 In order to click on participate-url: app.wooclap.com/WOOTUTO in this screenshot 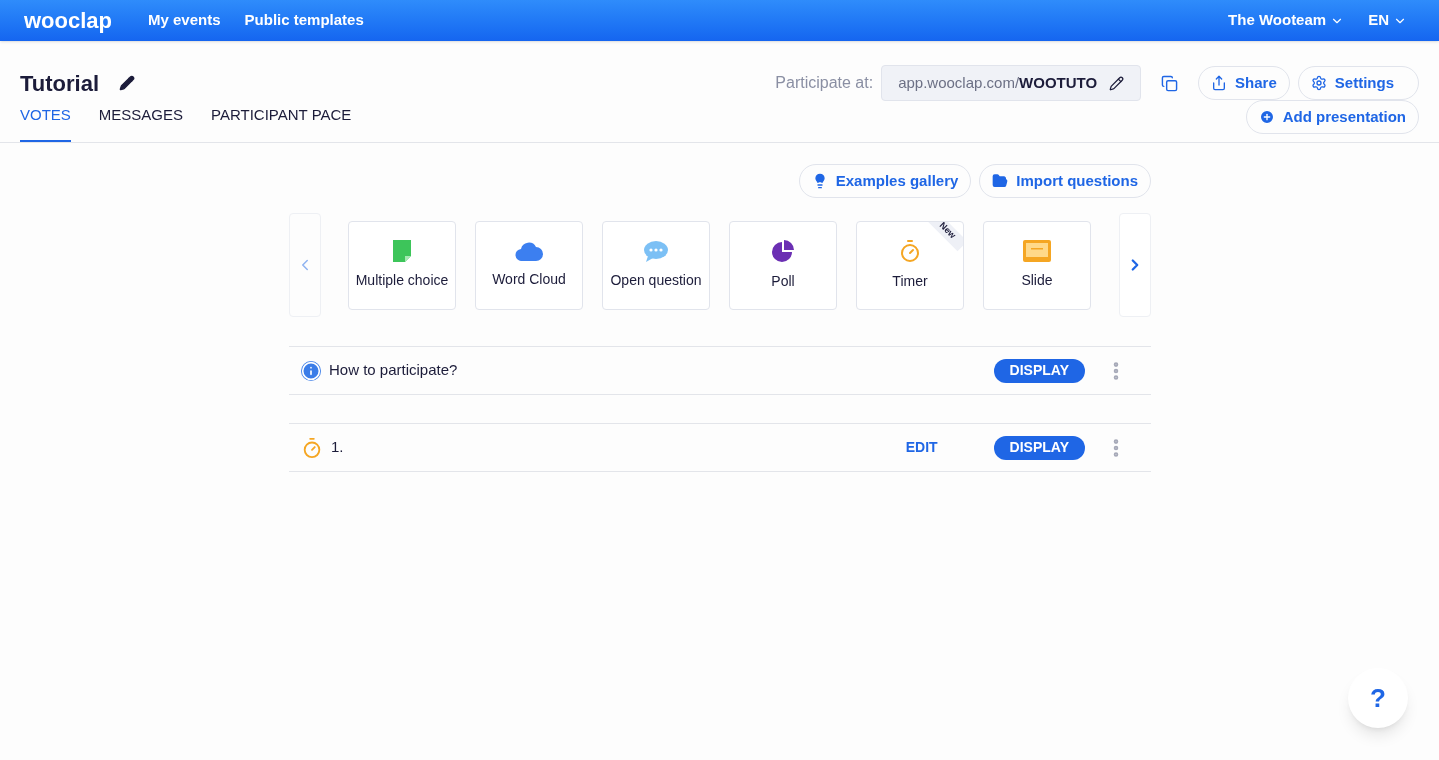, I will do `click(998, 82)`.